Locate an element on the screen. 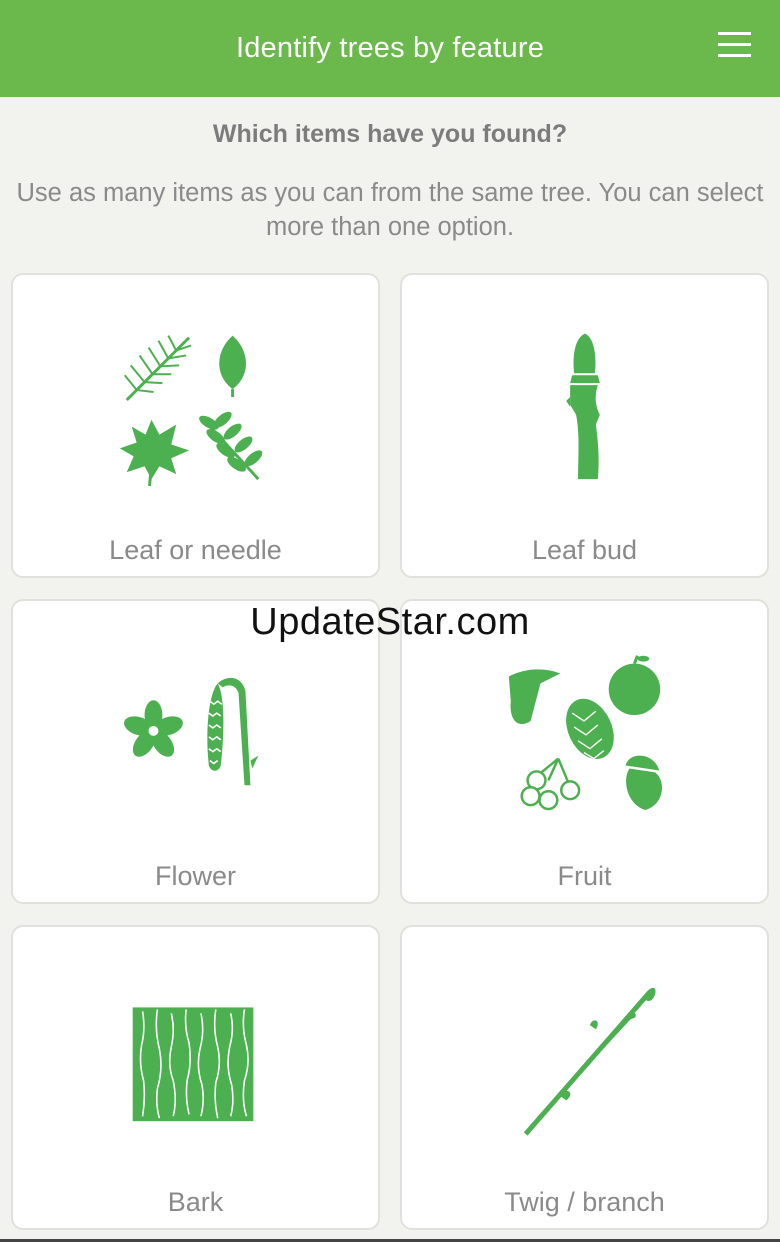 Image resolution: width=780 pixels, height=1242 pixels. option-label: Fruit is located at coordinates (584, 876).